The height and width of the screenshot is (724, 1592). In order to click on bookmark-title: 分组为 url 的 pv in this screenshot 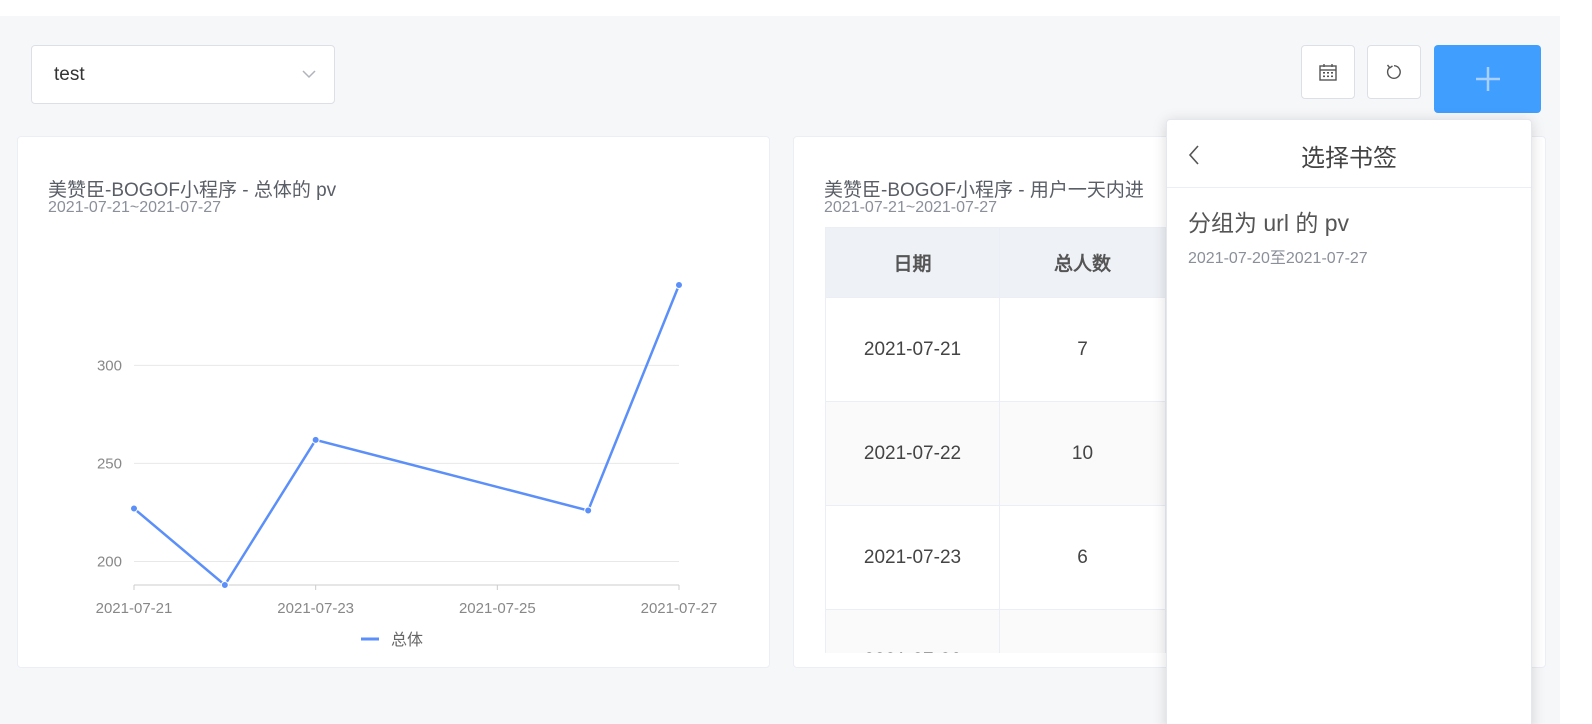, I will do `click(1269, 223)`.